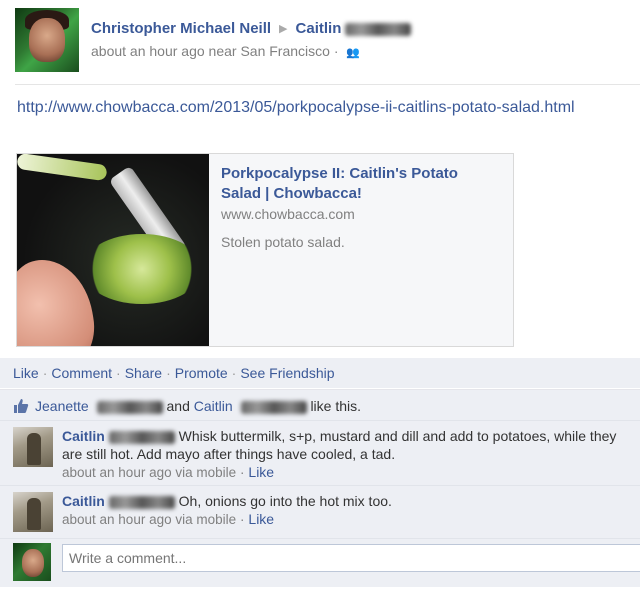 This screenshot has width=640, height=600. What do you see at coordinates (287, 373) in the screenshot?
I see `see-friendship-link: See Friendship` at bounding box center [287, 373].